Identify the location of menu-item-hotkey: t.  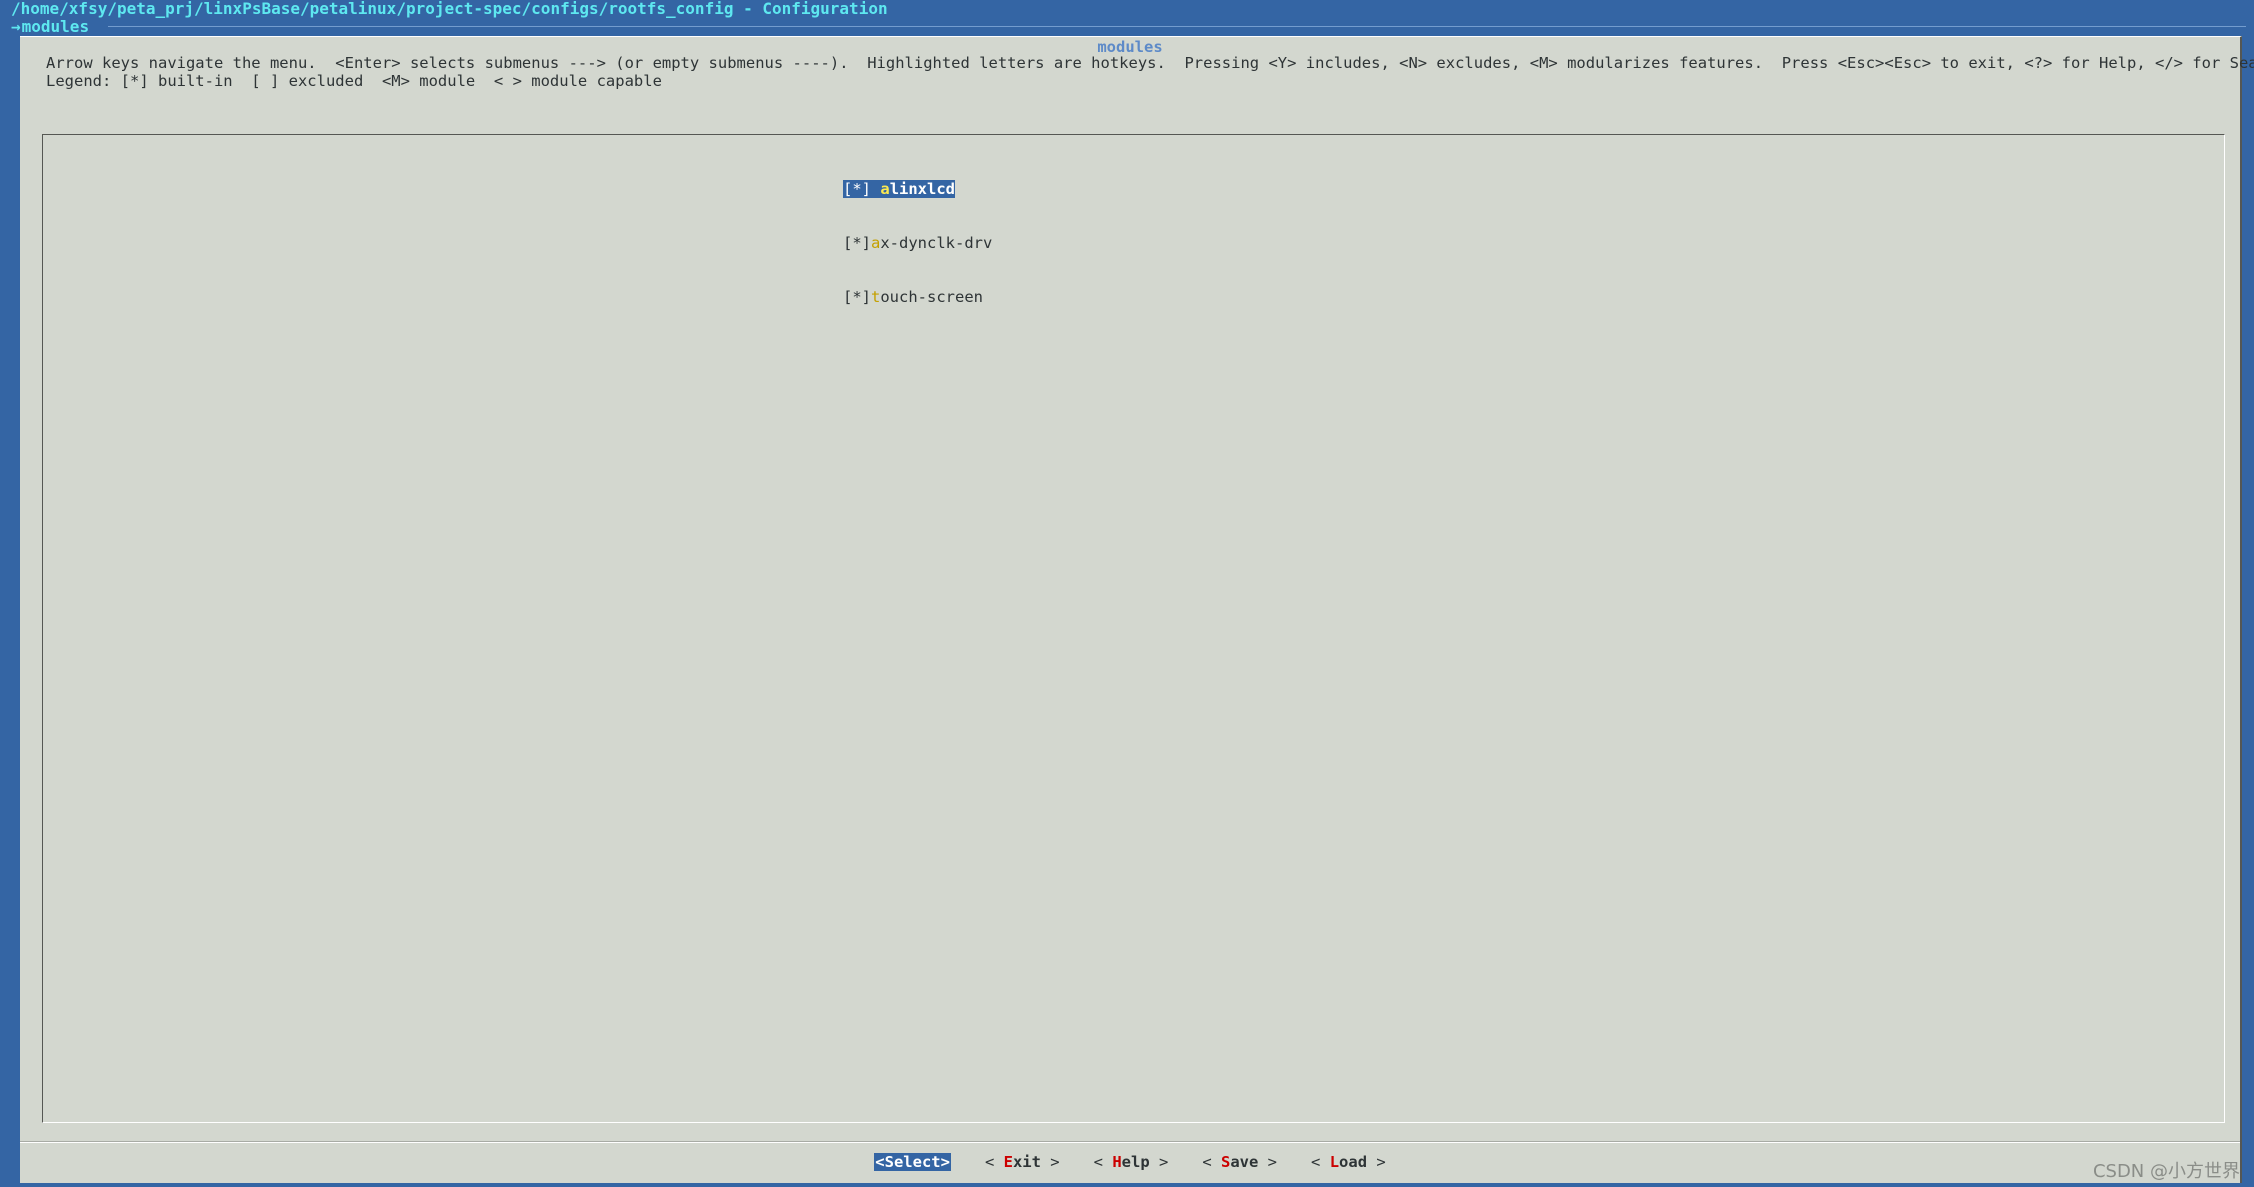
(876, 297).